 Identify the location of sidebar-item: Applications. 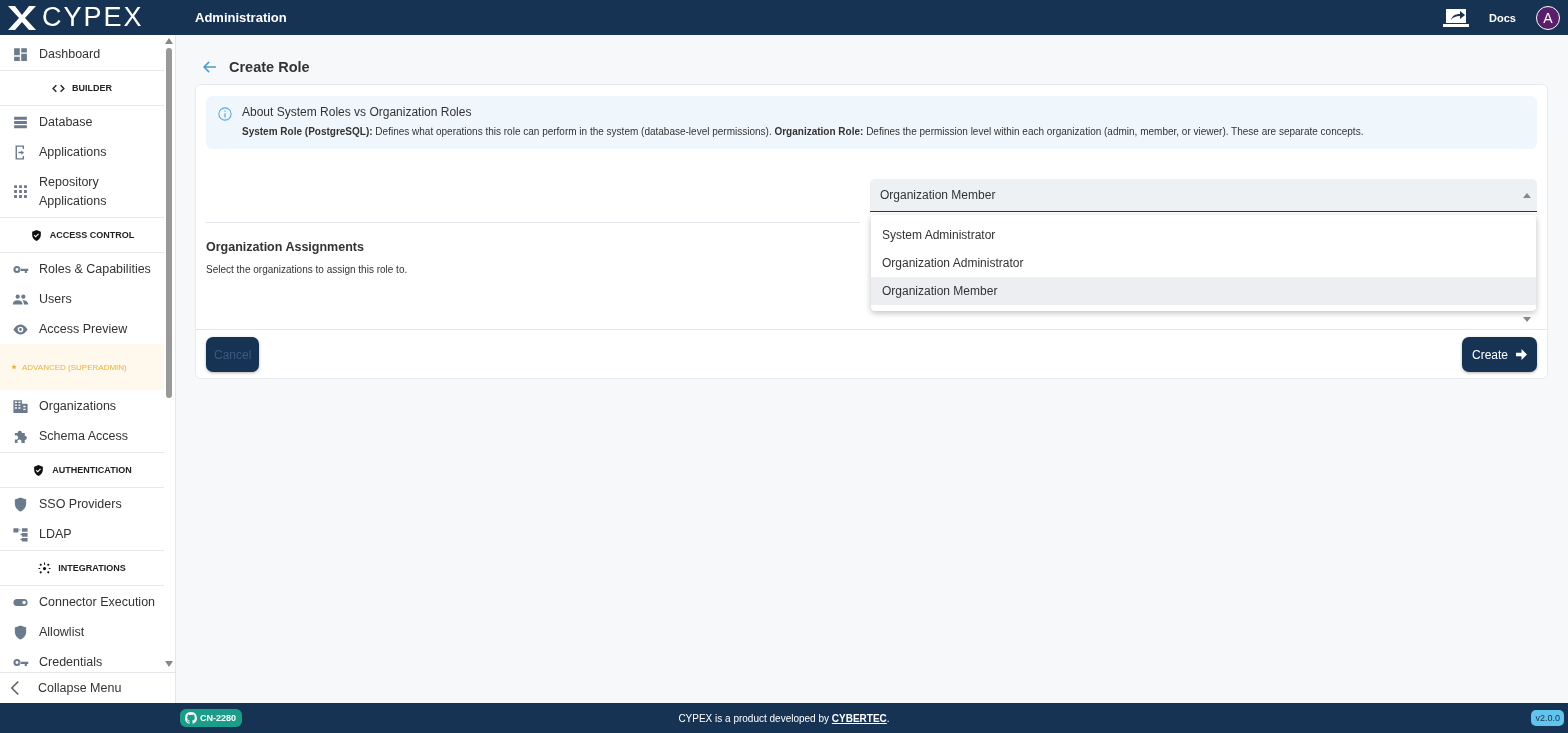
(82, 152).